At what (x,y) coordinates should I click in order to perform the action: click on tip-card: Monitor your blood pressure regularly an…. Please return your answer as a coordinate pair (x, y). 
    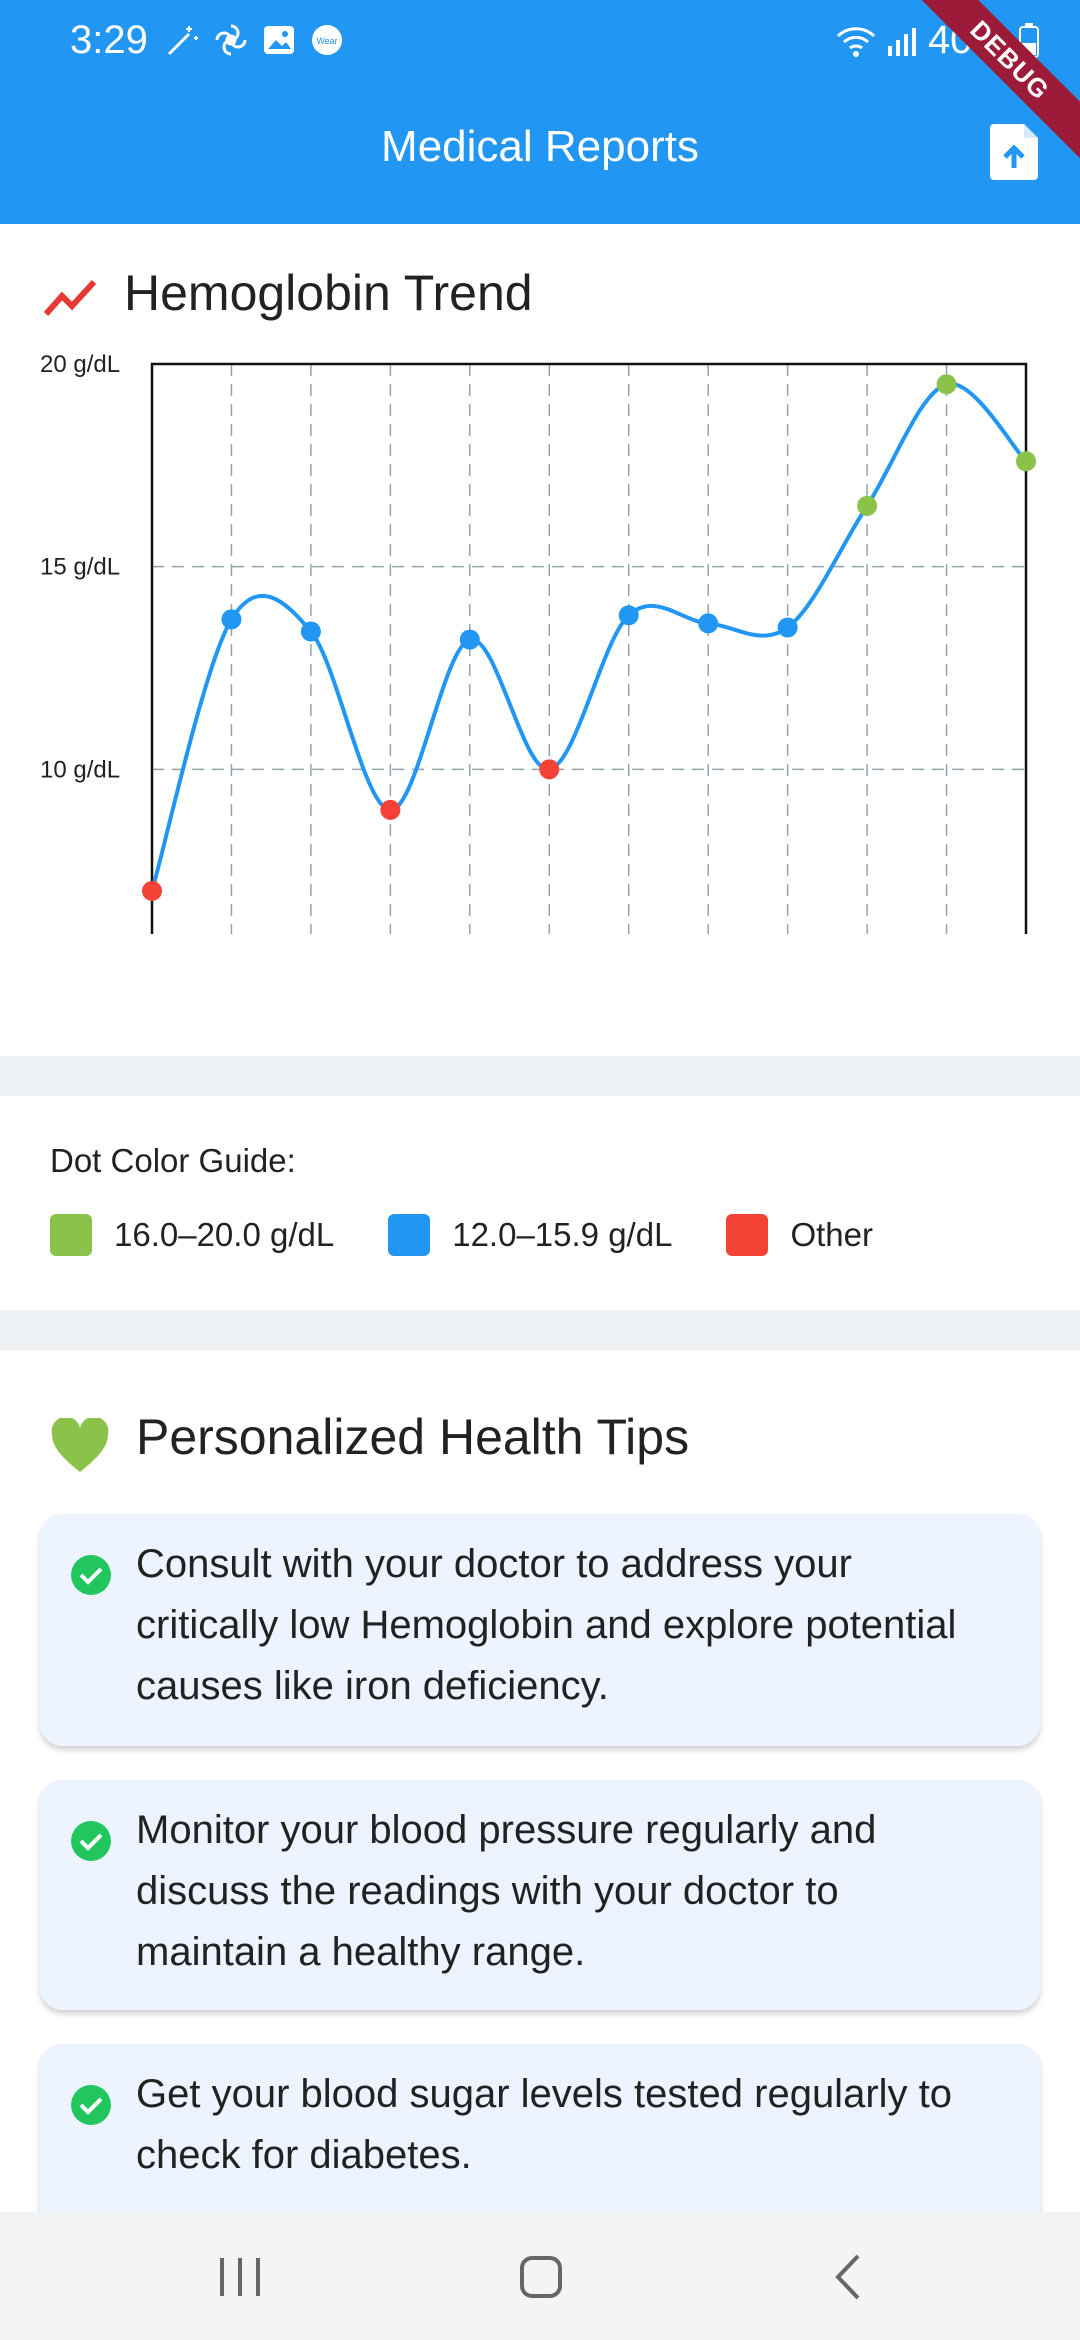
    Looking at the image, I should click on (540, 1895).